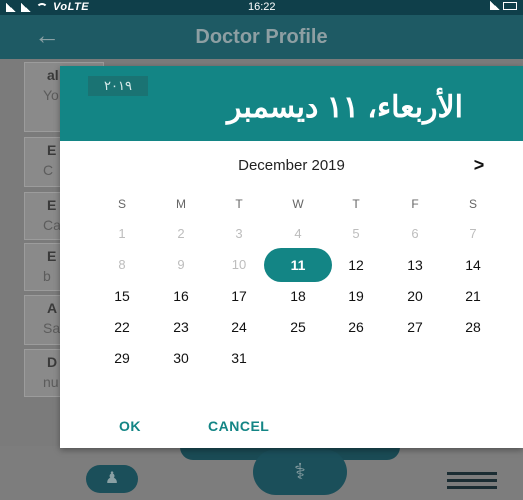  What do you see at coordinates (291, 165) in the screenshot?
I see `month-label: December 2019` at bounding box center [291, 165].